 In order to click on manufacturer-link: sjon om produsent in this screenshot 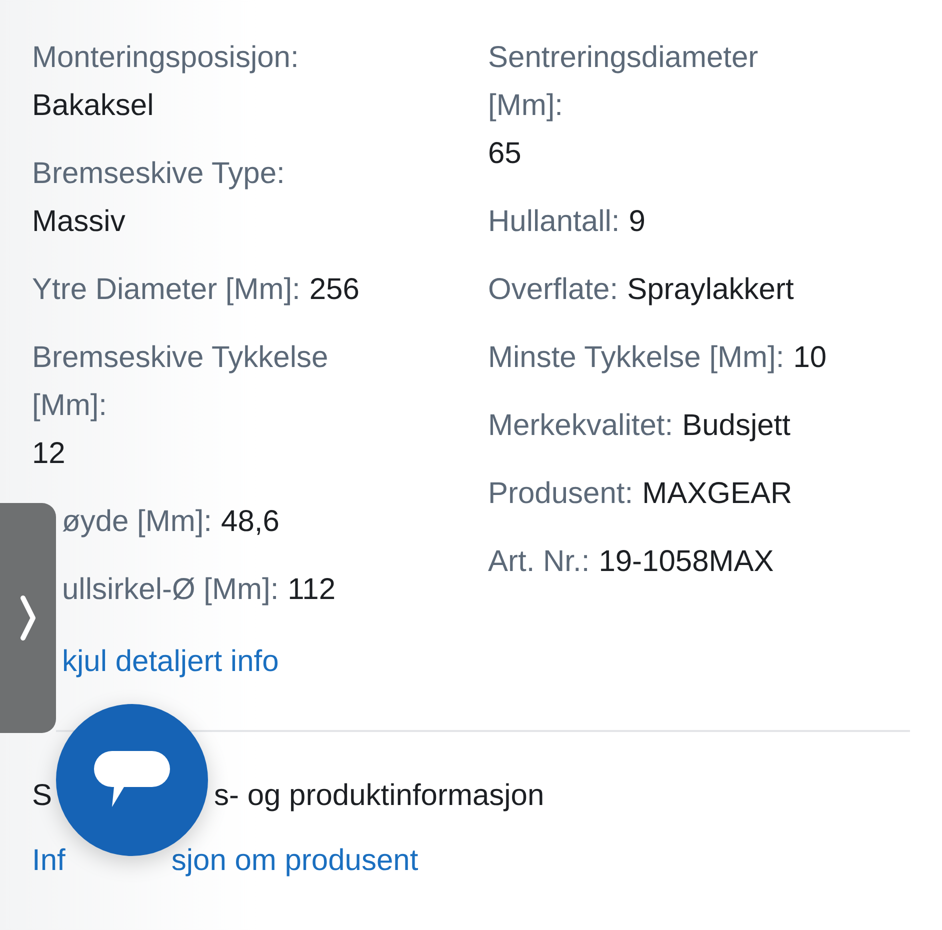, I will do `click(294, 861)`.